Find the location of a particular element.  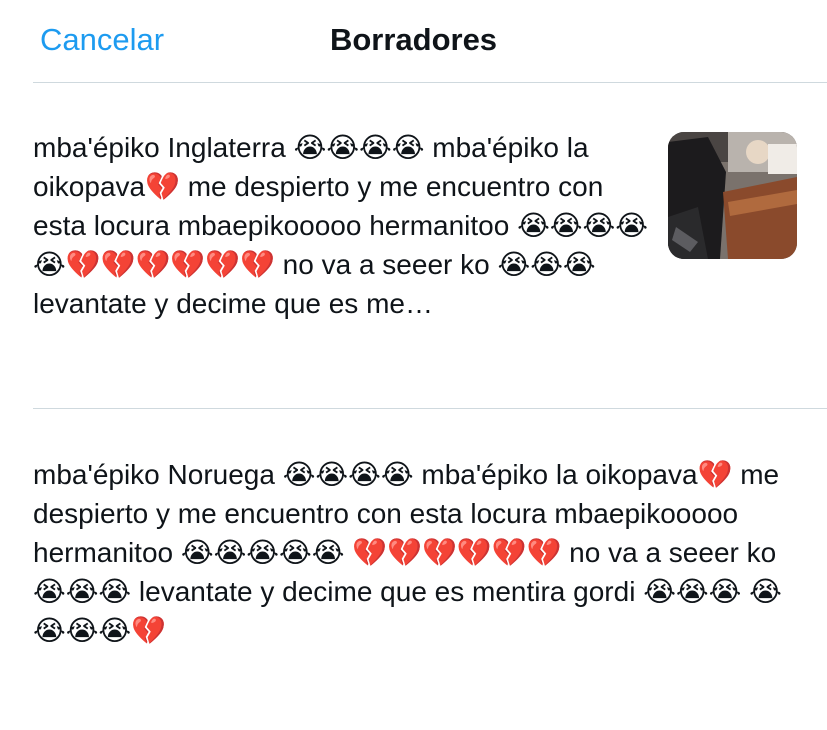

navigation-bar: Cancelar Borradores is located at coordinates (413, 41).